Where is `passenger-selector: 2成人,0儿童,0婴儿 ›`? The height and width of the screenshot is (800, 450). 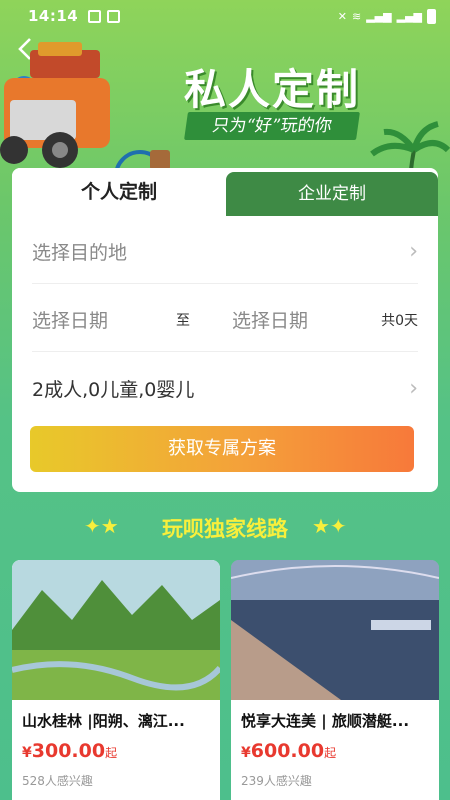 passenger-selector: 2成人,0儿童,0婴儿 › is located at coordinates (225, 388).